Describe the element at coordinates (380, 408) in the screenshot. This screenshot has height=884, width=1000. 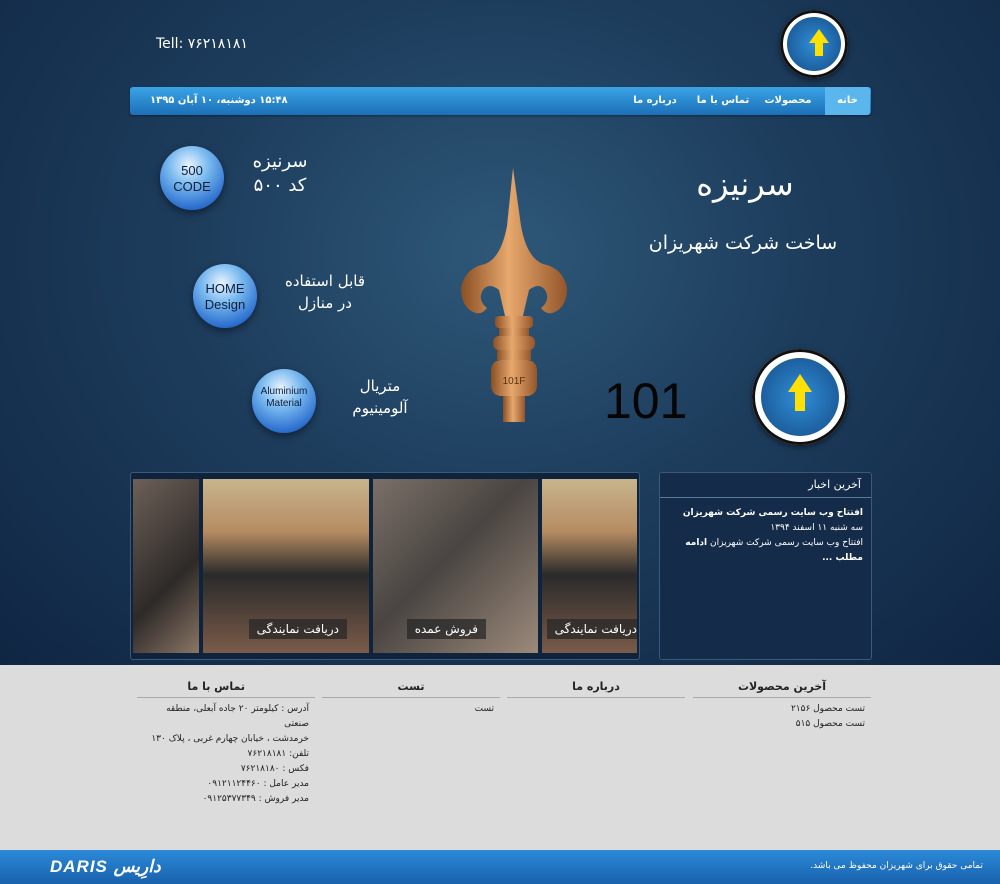
I see `feature-line: آلومینیوم` at that location.